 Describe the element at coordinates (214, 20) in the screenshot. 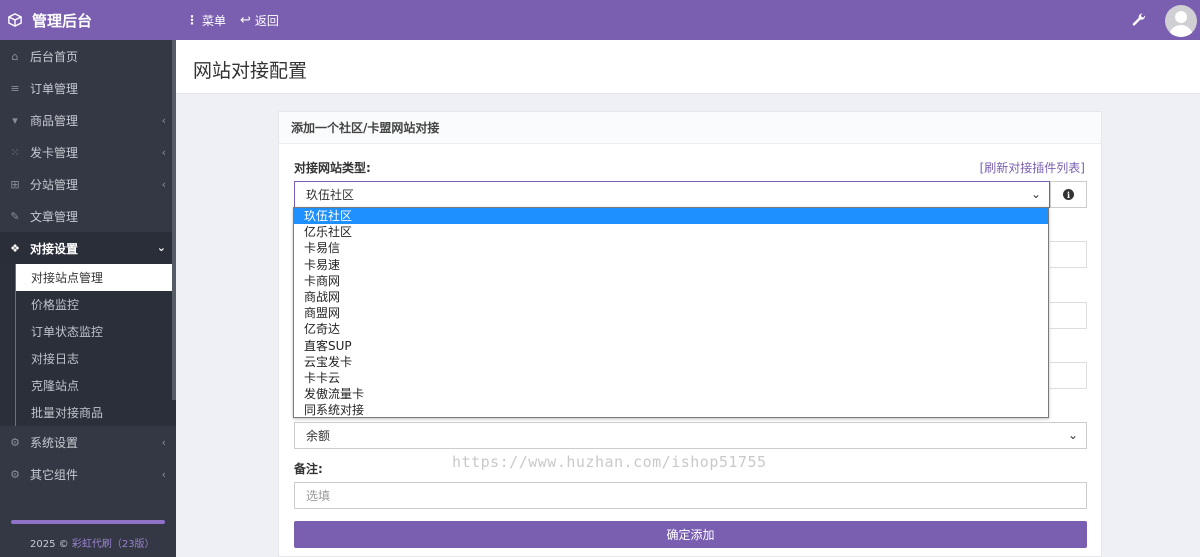

I see `menu-label: 菜单` at that location.